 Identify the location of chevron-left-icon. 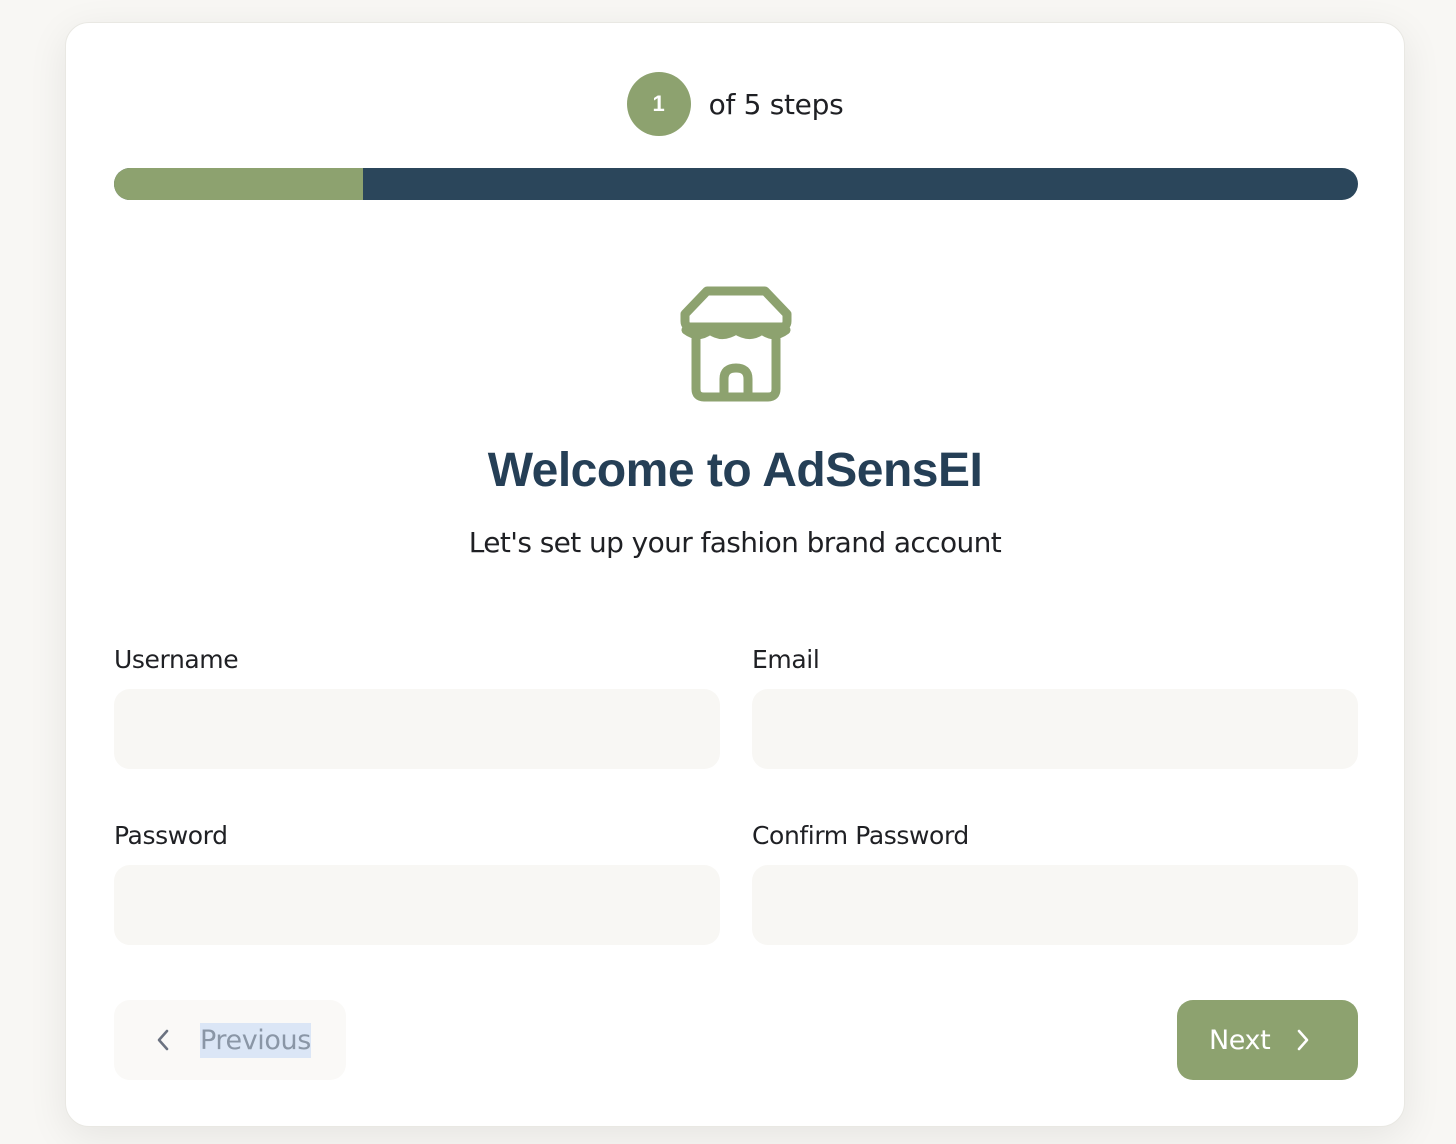
(163, 1040).